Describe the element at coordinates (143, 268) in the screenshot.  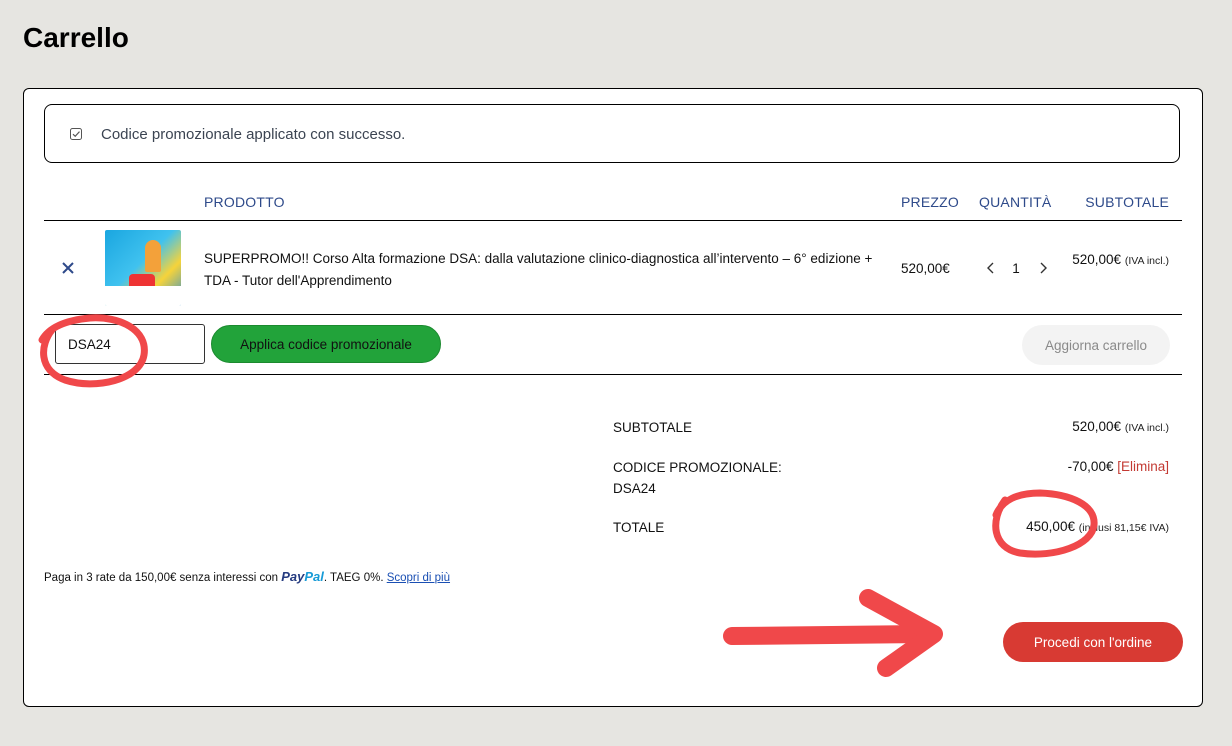
I see `product-thumbnail` at that location.